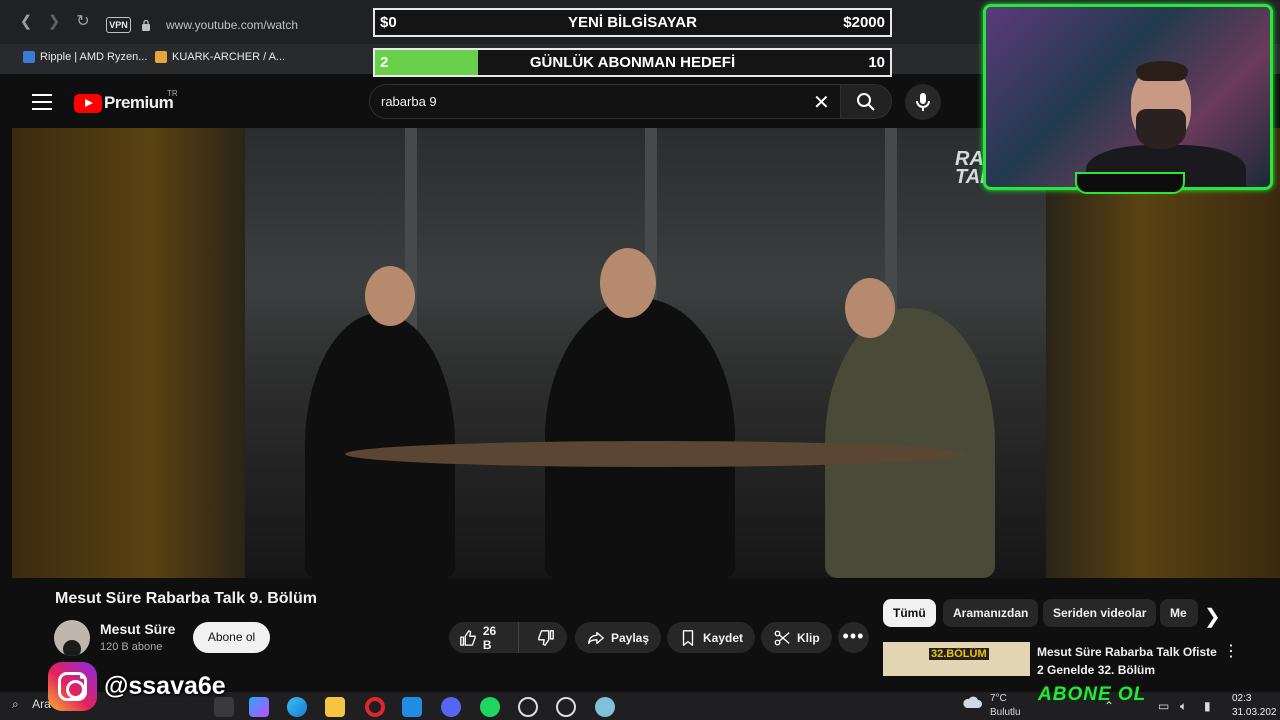 This screenshot has height=720, width=1280. Describe the element at coordinates (782, 637) in the screenshot. I see `scissors-icon` at that location.